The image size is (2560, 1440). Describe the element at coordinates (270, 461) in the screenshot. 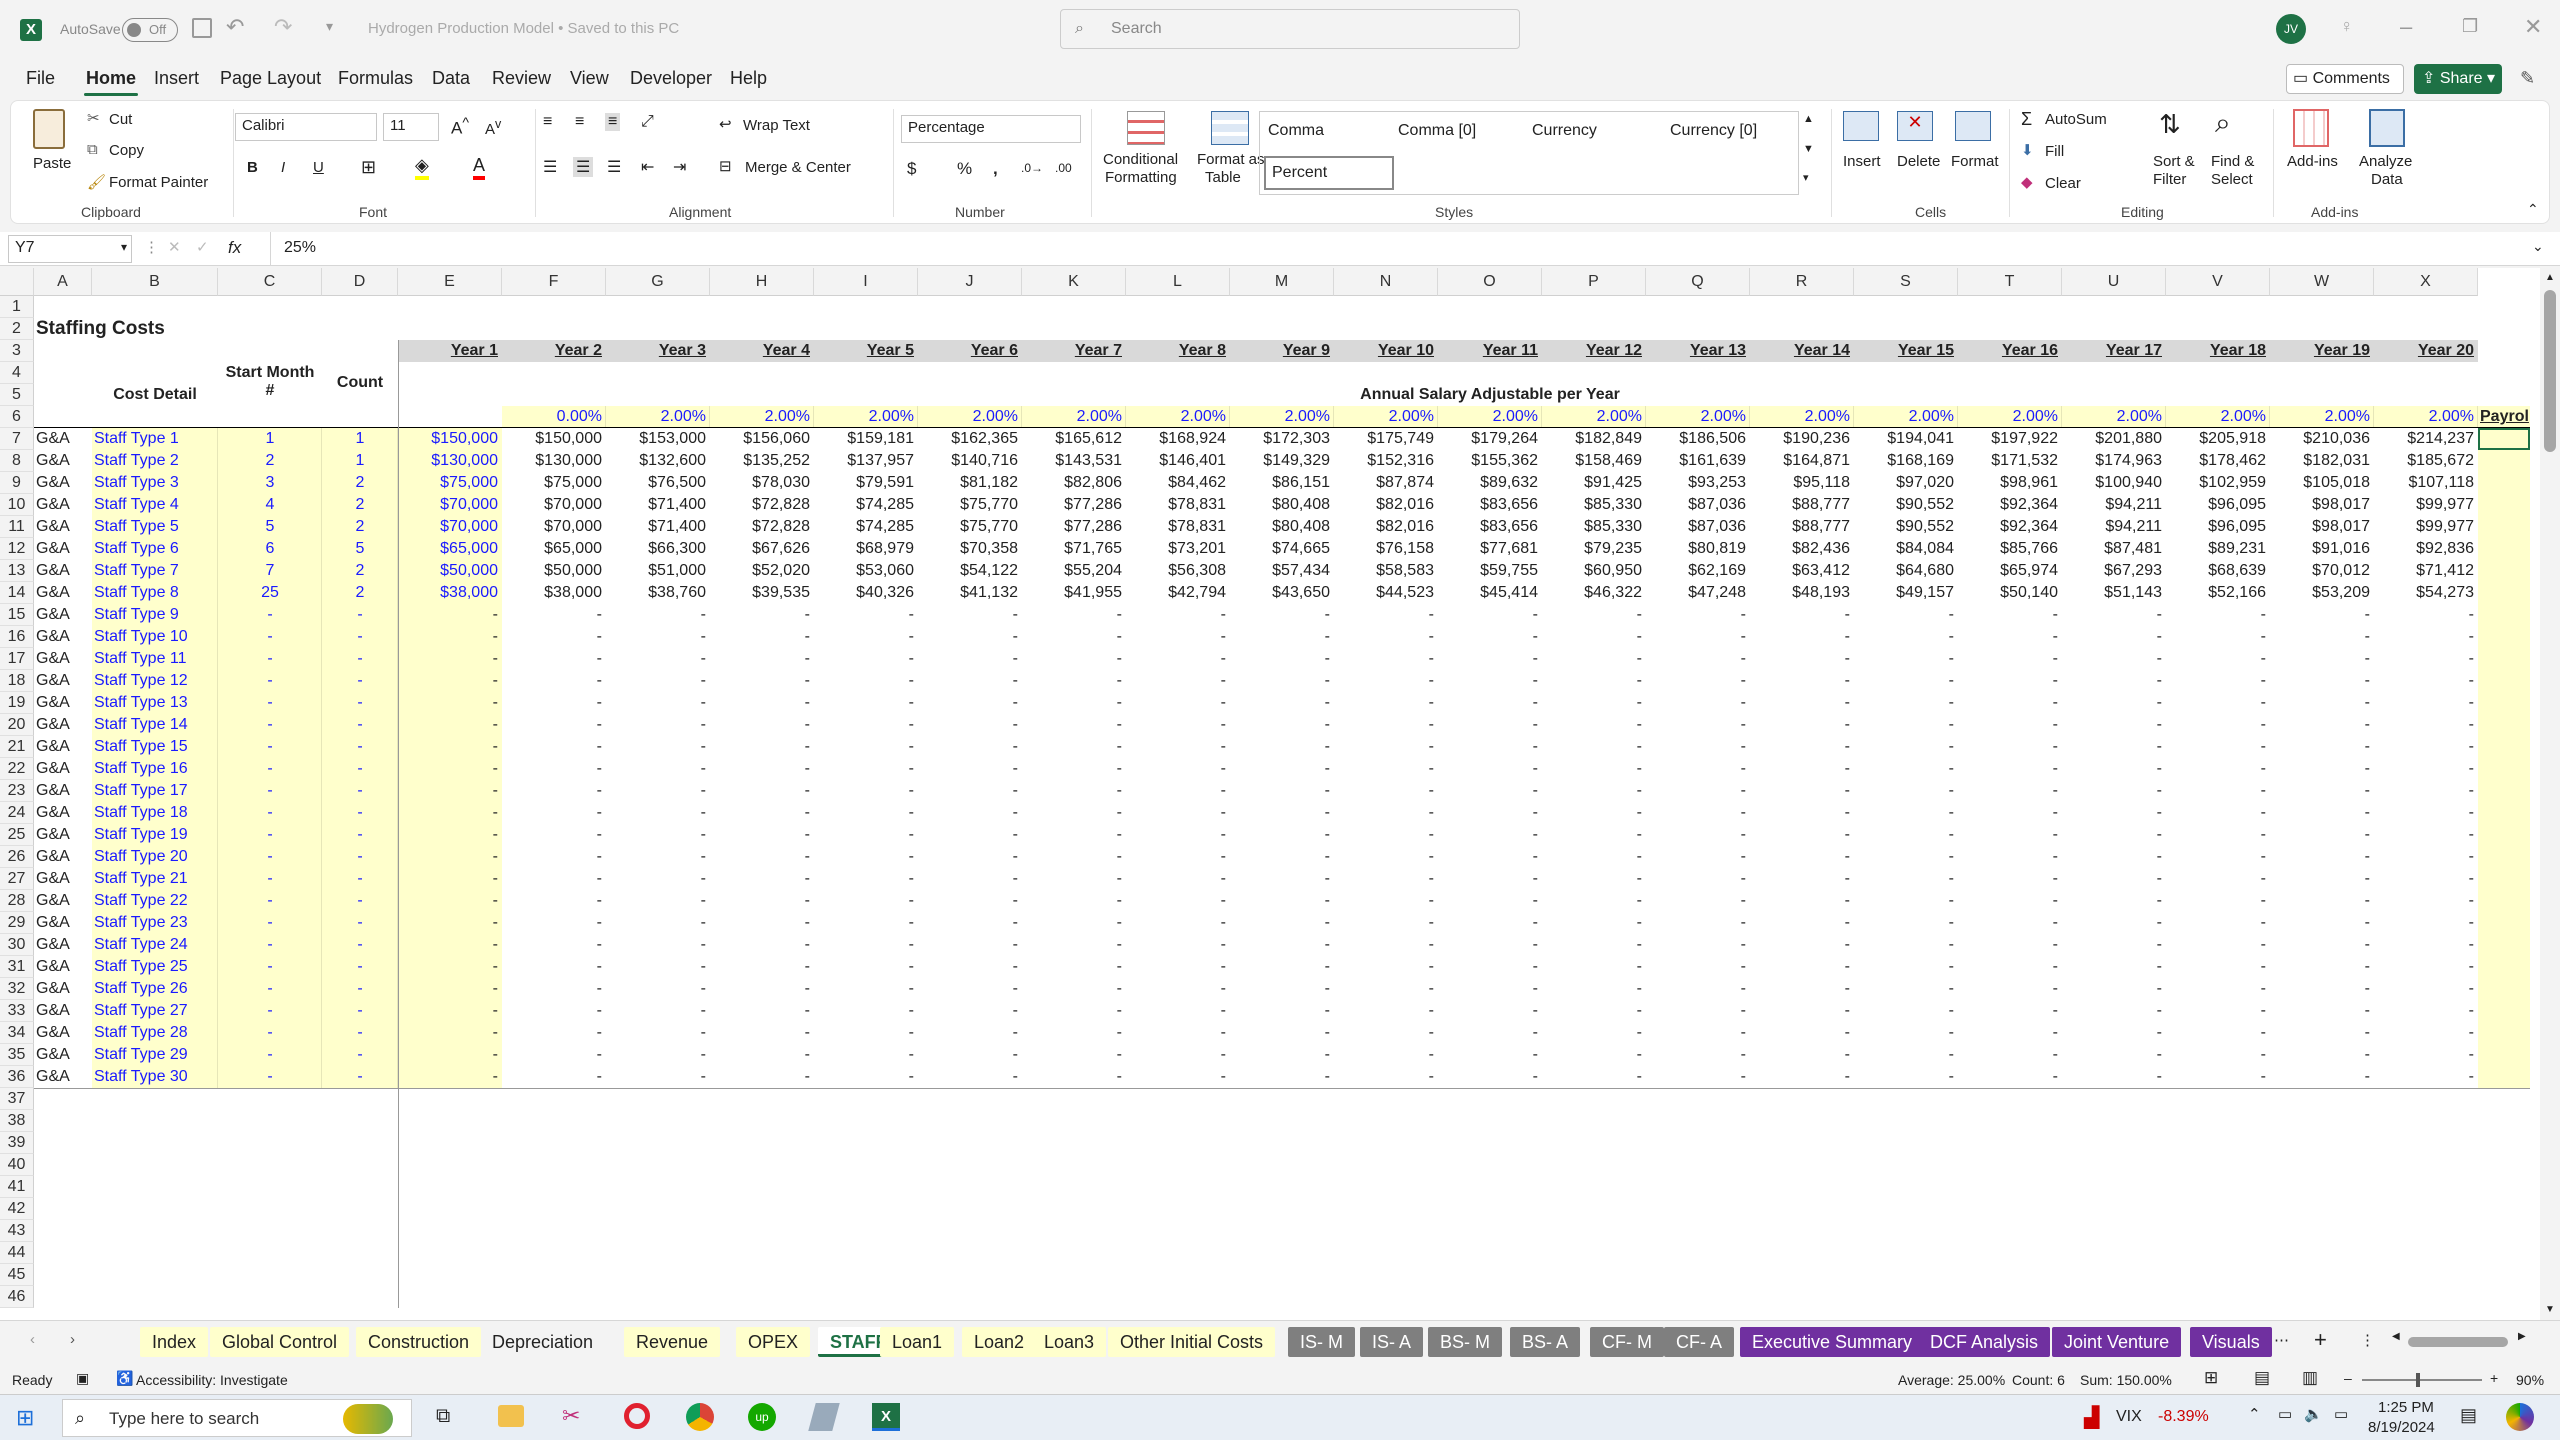

I see `cell-start-month: 2` at that location.